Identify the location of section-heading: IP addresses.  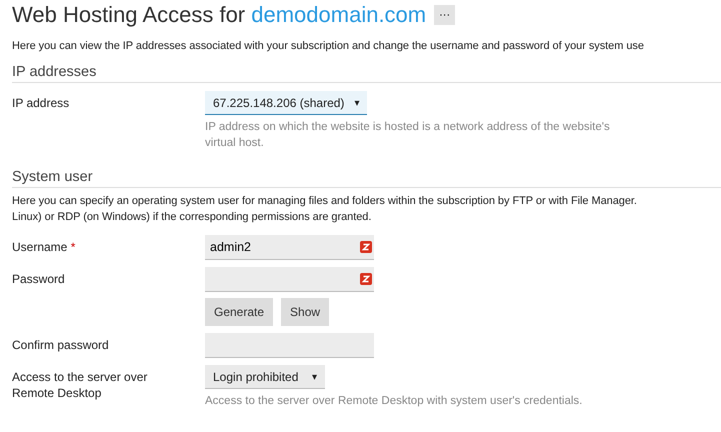
(366, 71).